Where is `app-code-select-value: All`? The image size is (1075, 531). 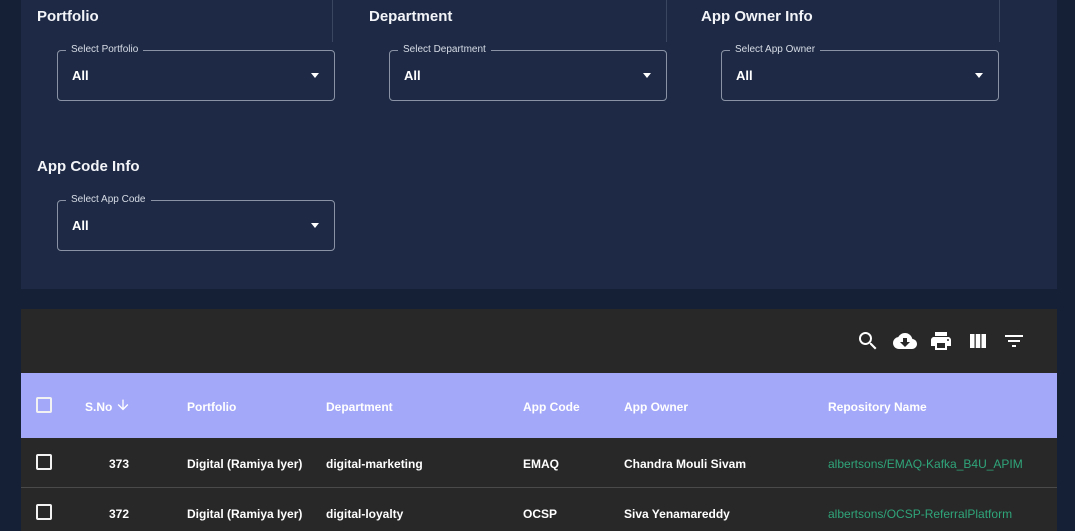 app-code-select-value: All is located at coordinates (80, 225).